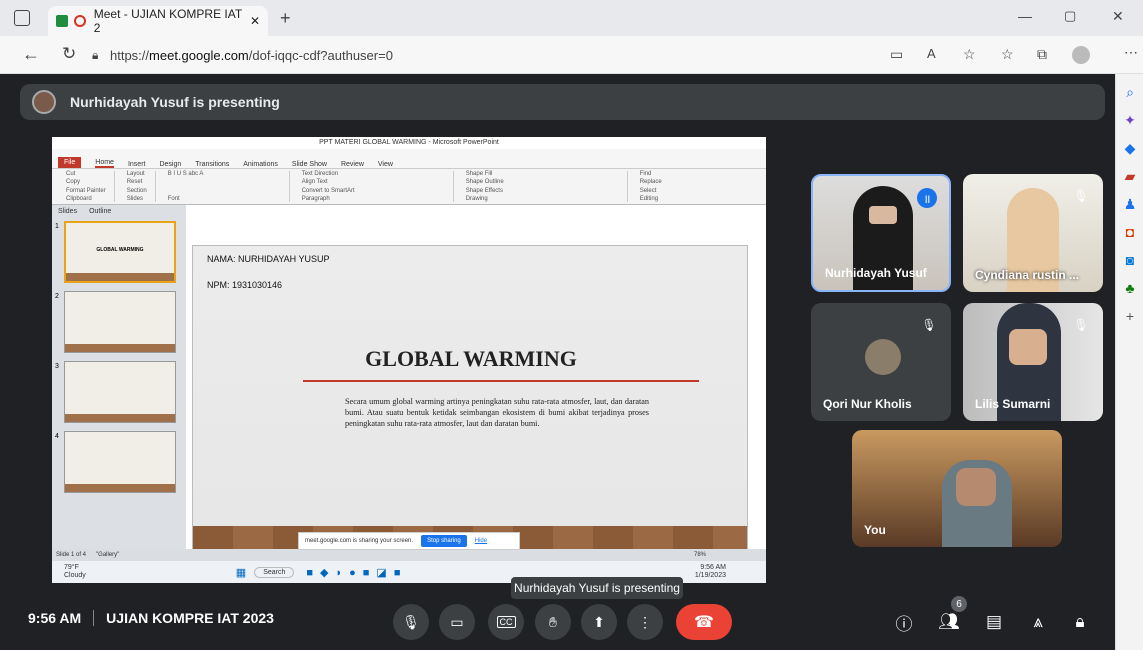  Describe the element at coordinates (100, 211) in the screenshot. I see `pane-tab-outline: Outline` at that location.